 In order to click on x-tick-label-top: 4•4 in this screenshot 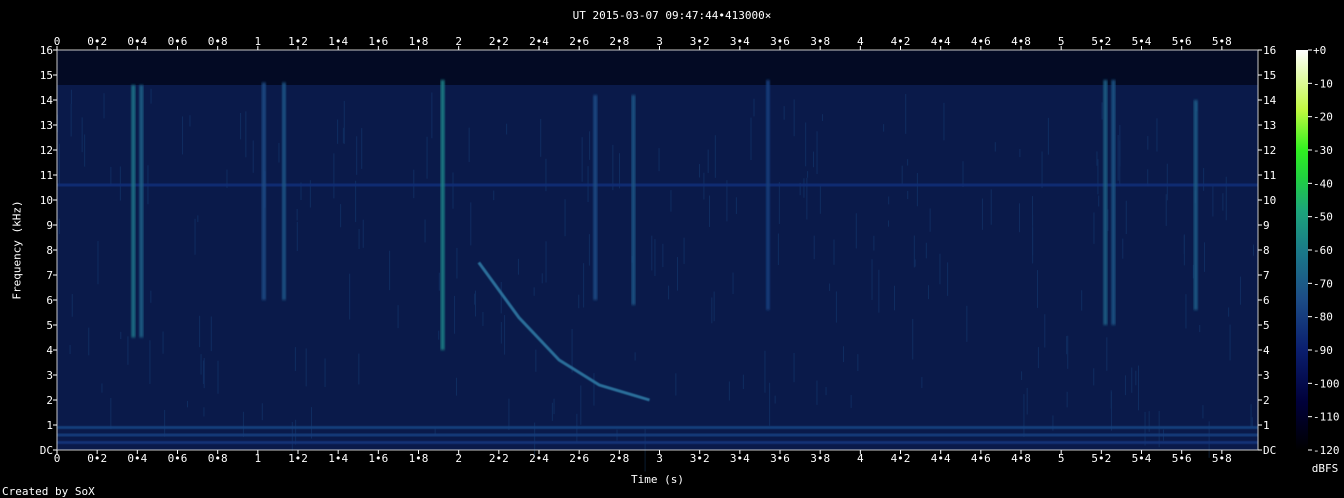, I will do `click(941, 41)`.